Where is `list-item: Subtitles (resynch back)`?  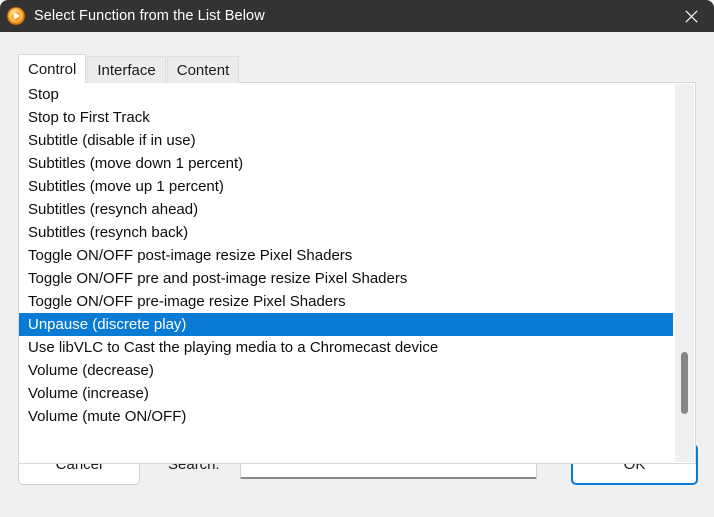 list-item: Subtitles (resynch back) is located at coordinates (346, 232).